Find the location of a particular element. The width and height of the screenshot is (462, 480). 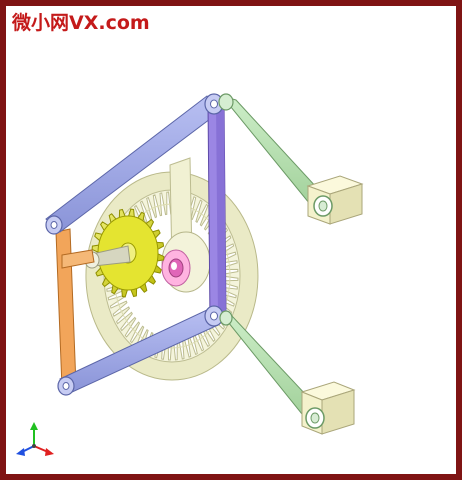

joint-left-upper is located at coordinates (54, 225).